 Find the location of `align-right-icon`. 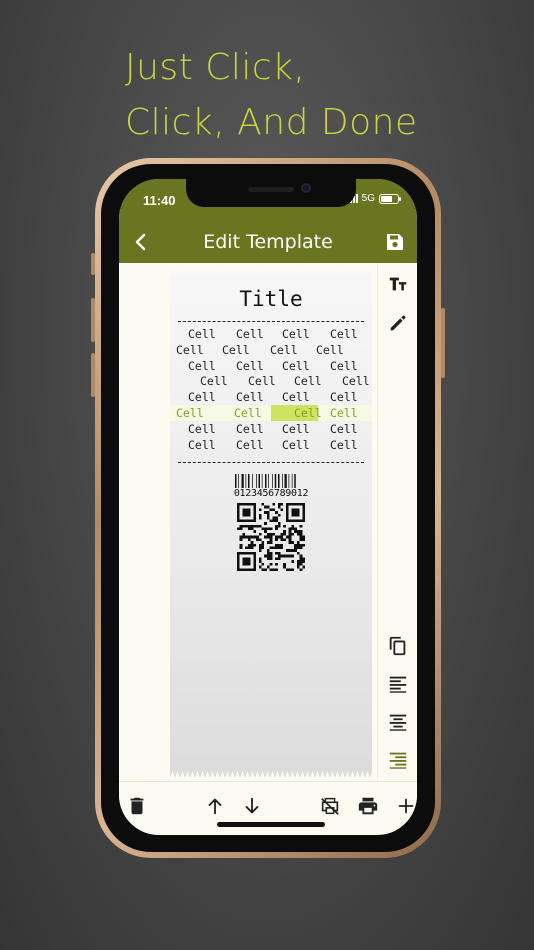

align-right-icon is located at coordinates (398, 760).